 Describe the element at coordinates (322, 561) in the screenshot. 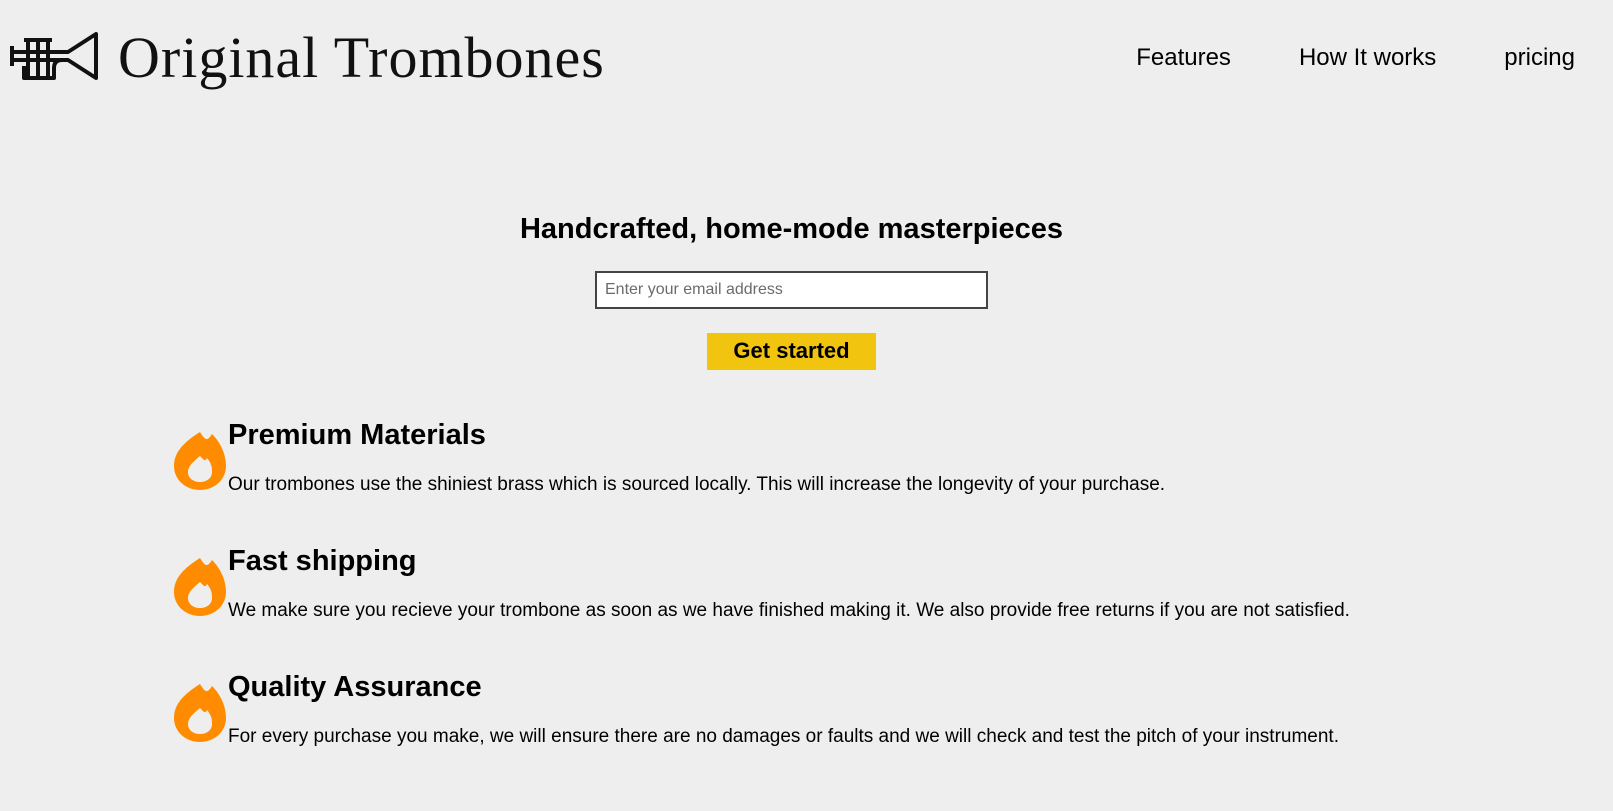

I see `feature-title: Fast shipping` at that location.